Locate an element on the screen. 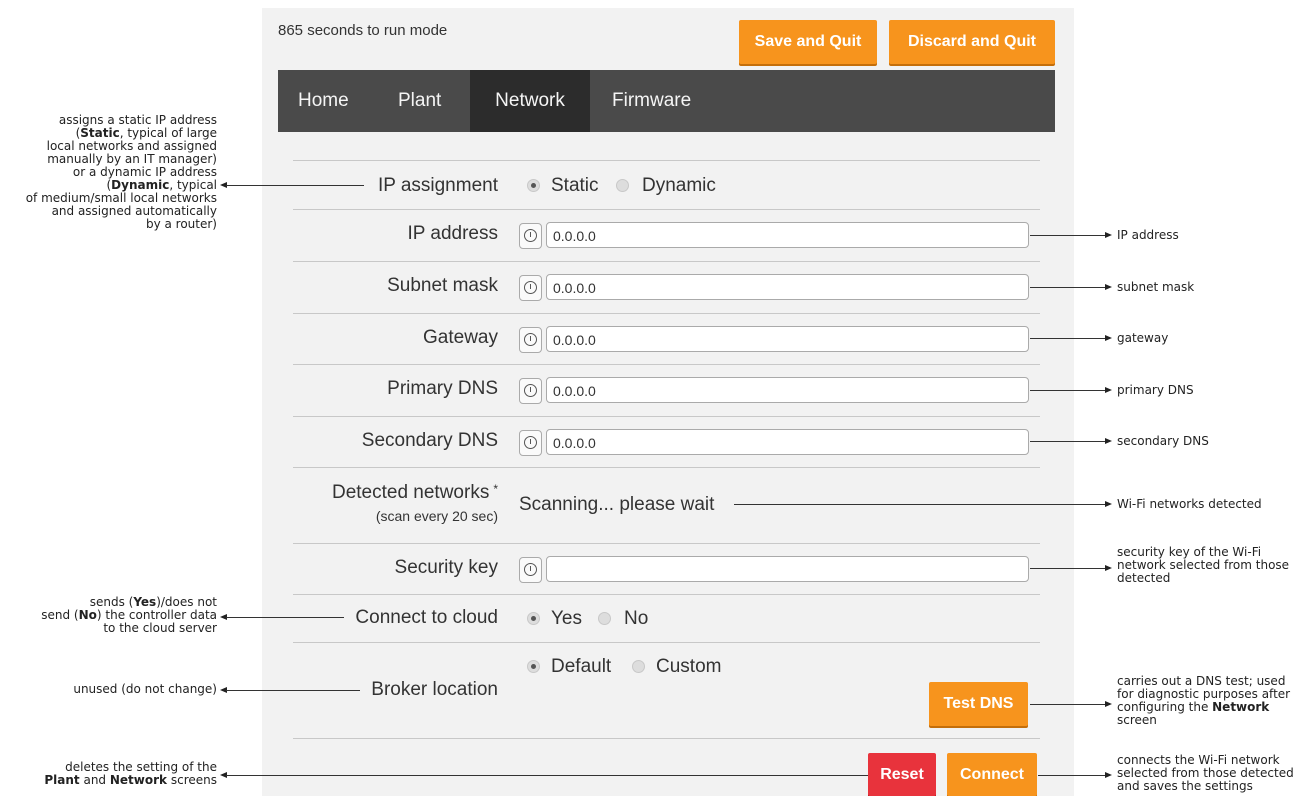 Image resolution: width=1316 pixels, height=796 pixels. broker-location-label: Broker location is located at coordinates (434, 689).